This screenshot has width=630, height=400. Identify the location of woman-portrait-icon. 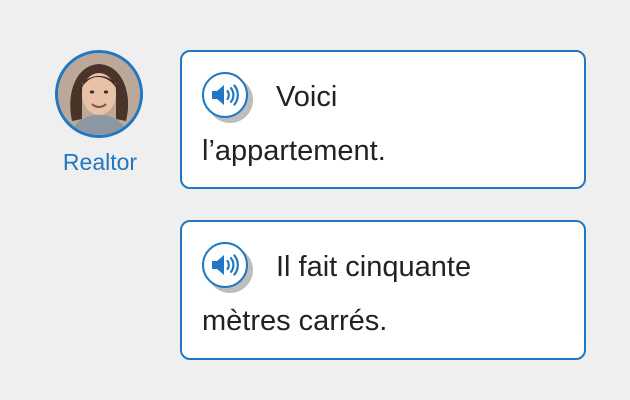
(99, 94).